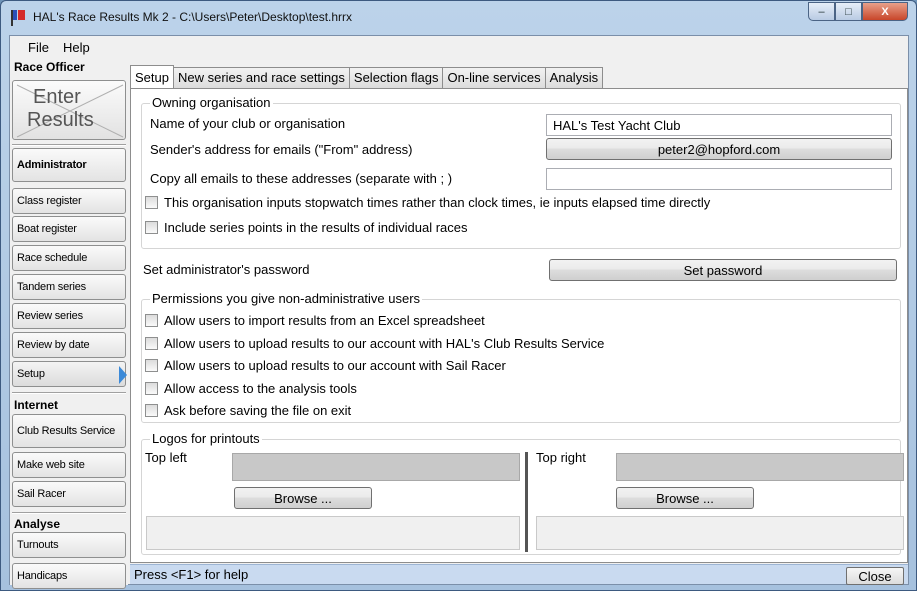  What do you see at coordinates (151, 365) in the screenshot?
I see `permission-sailracer-checkbox` at bounding box center [151, 365].